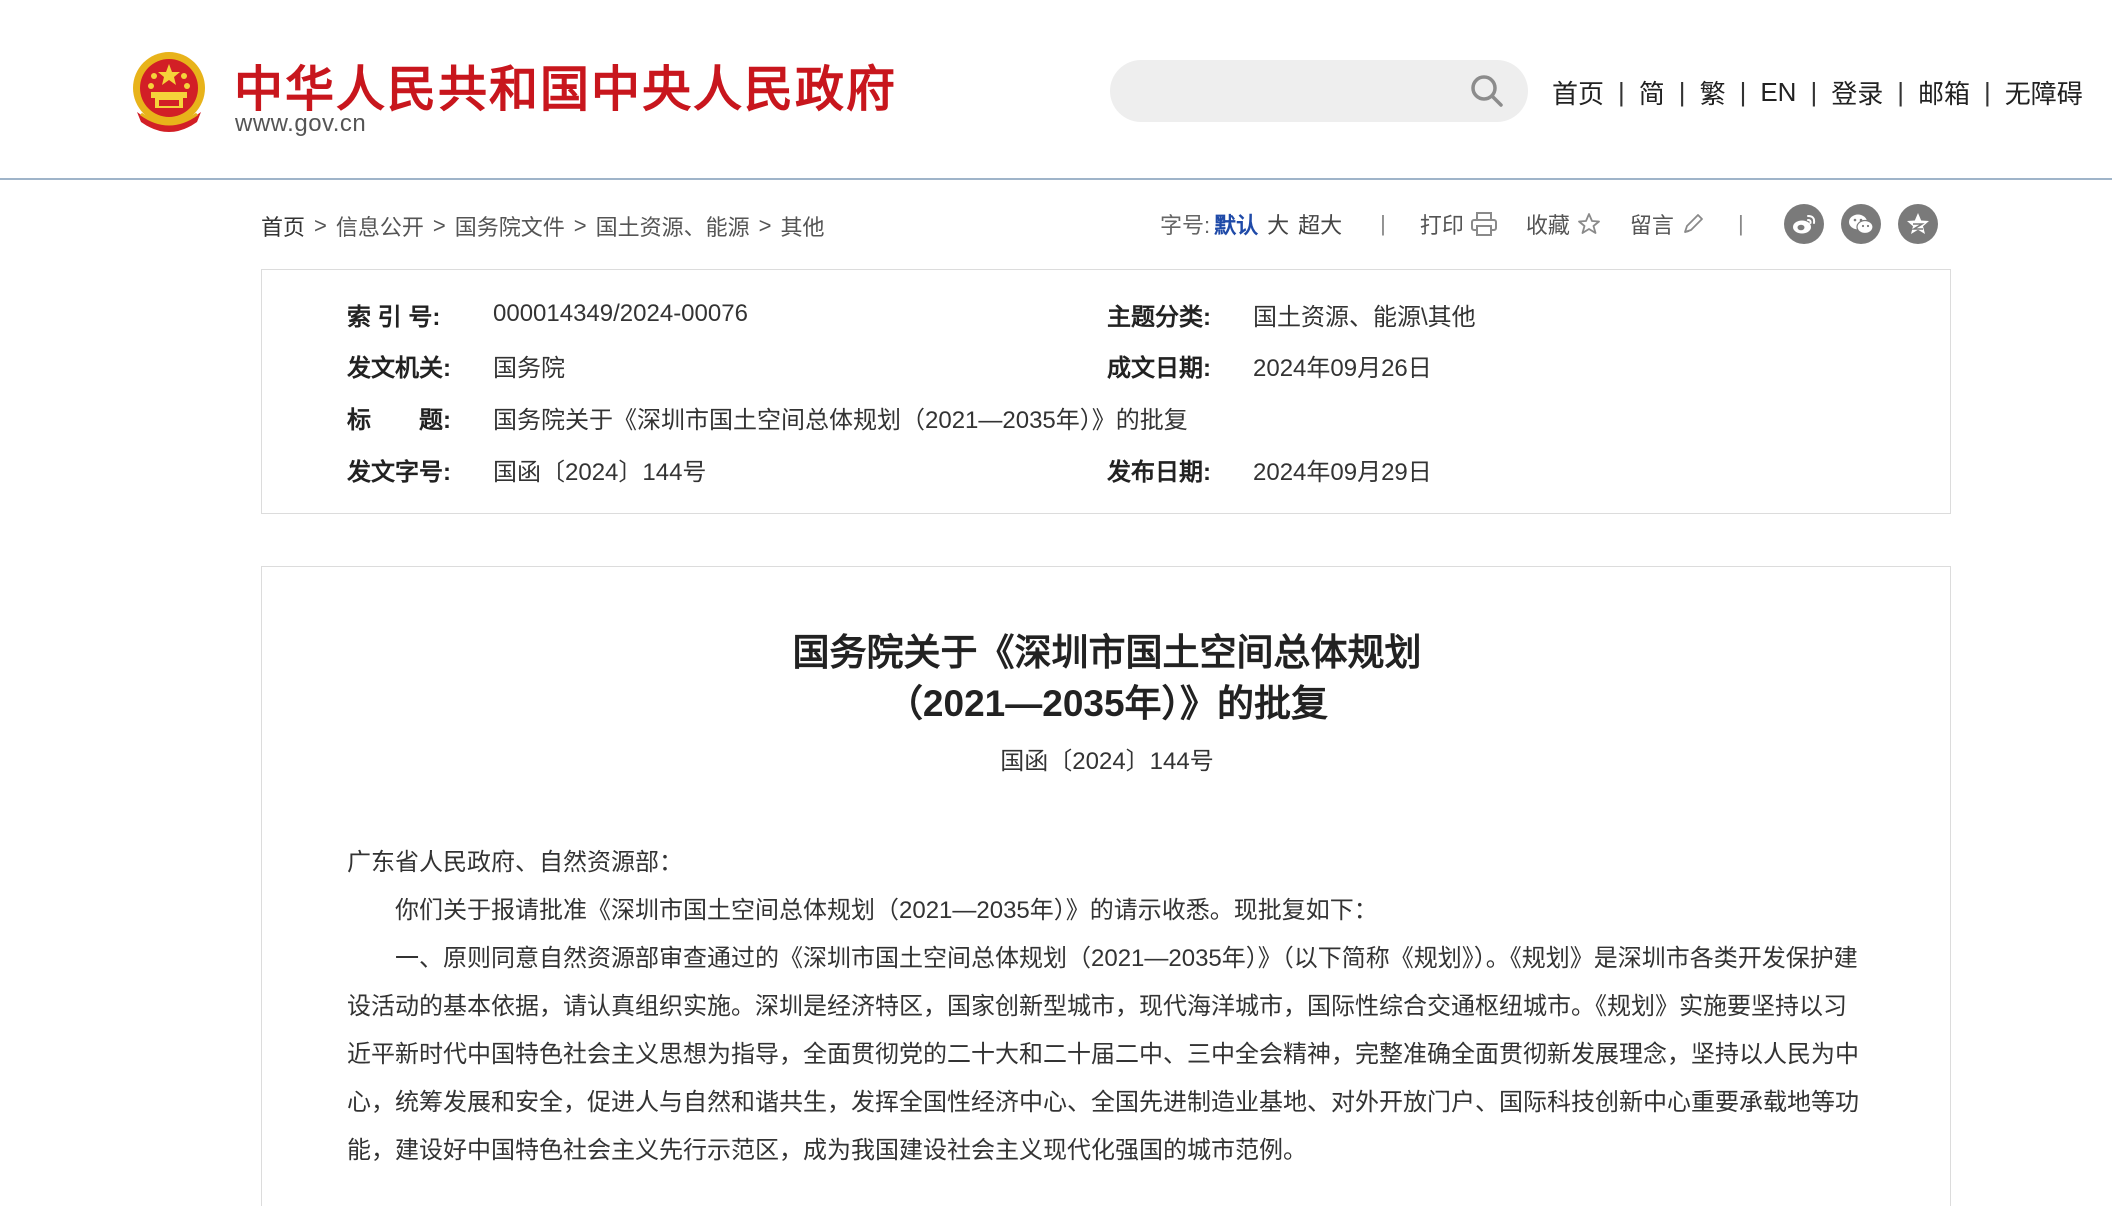  I want to click on info-published-row: 发布日期: 2024年09月29日, so click(1269, 469).